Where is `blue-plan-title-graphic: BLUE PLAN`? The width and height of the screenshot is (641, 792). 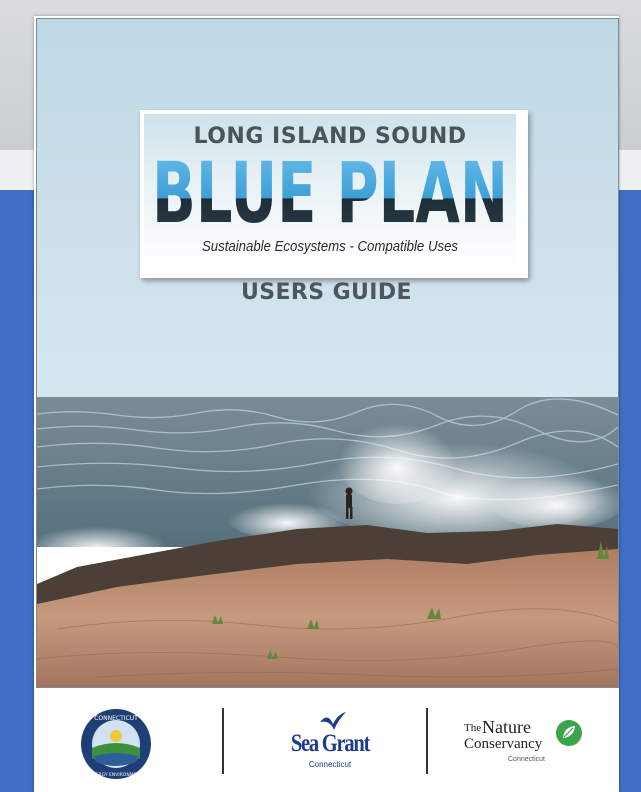
blue-plan-title-graphic: BLUE PLAN is located at coordinates (330, 190).